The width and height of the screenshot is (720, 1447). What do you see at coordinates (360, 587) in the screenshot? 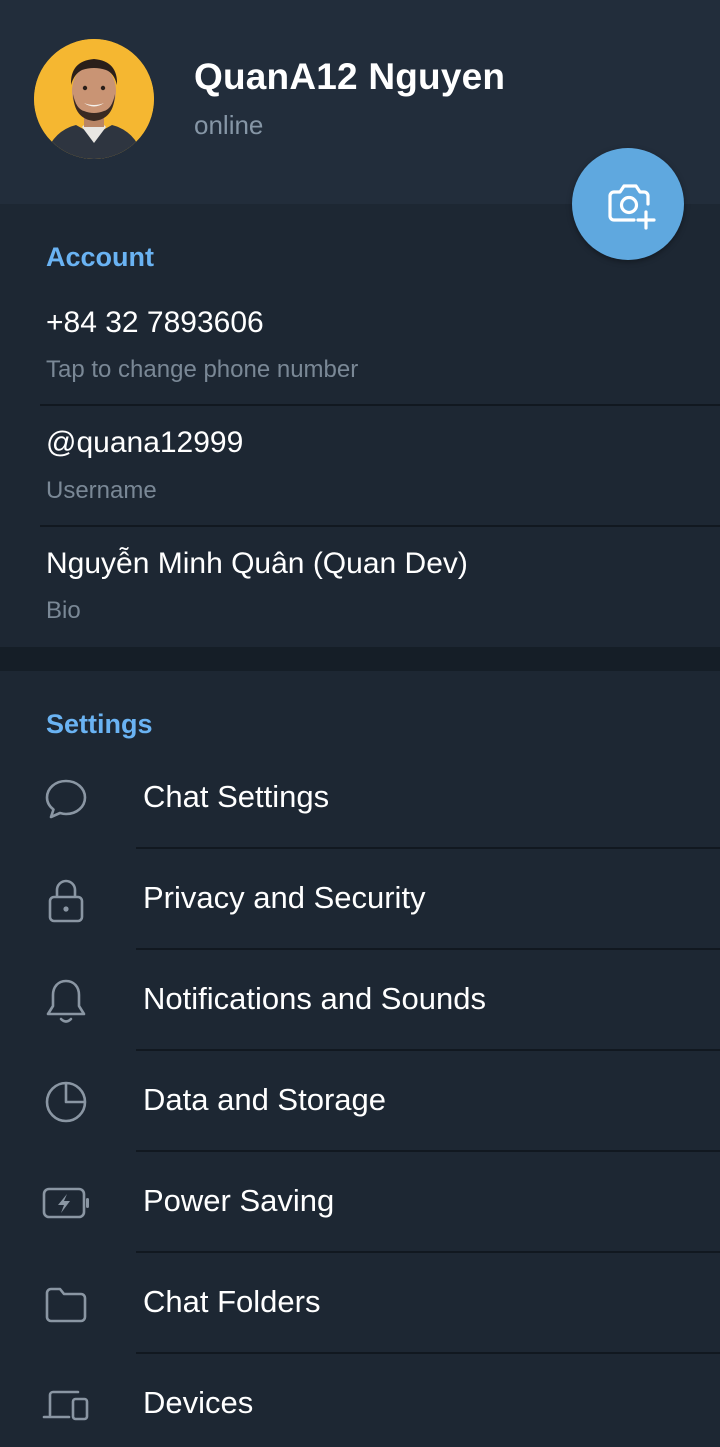
I see `bio-row: Nguyễn Minh Quân (Quan Dev) Bio` at bounding box center [360, 587].